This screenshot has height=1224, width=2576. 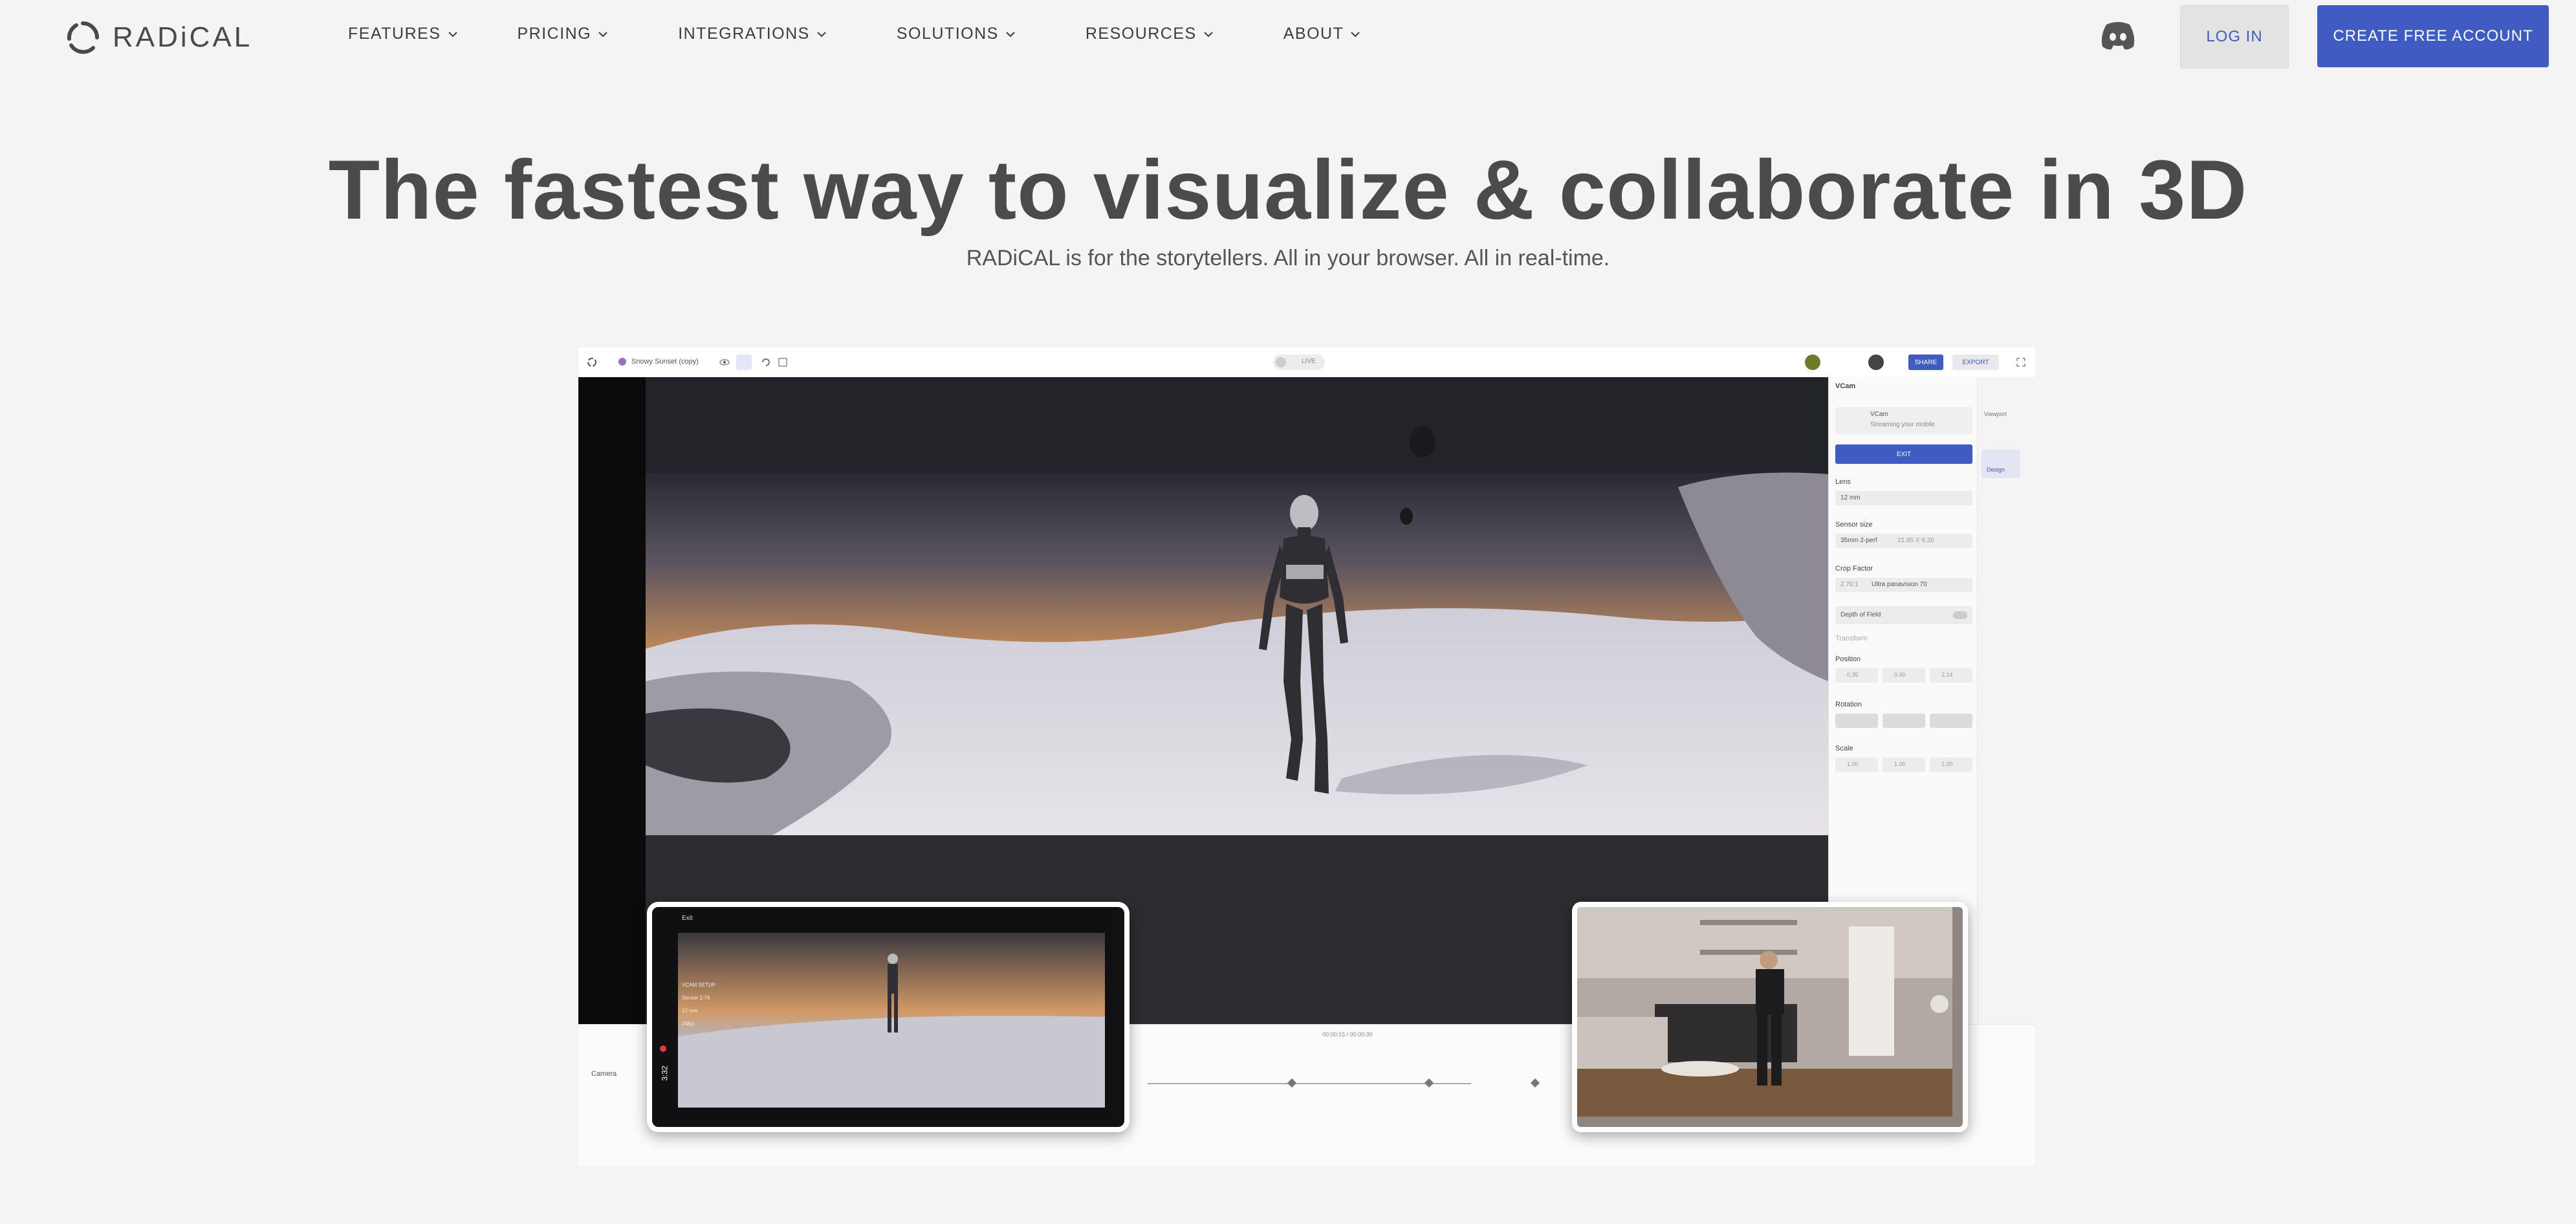 What do you see at coordinates (183, 37) in the screenshot?
I see `brand-name: RADiCAL` at bounding box center [183, 37].